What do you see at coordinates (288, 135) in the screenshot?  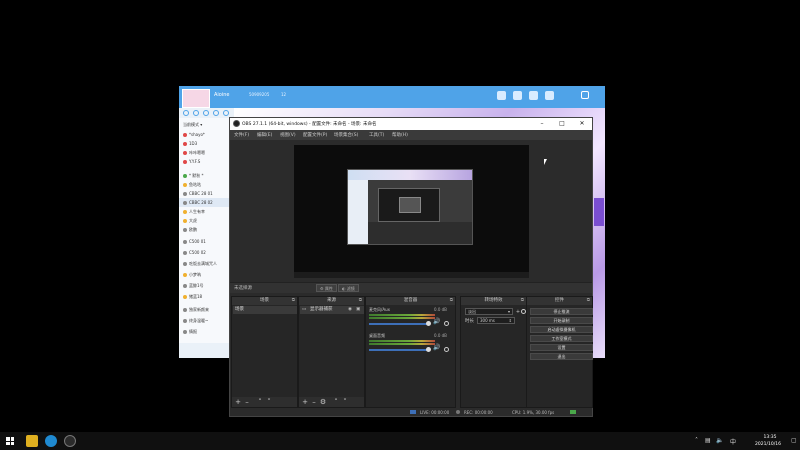 I see `menu-view: 视图(V)` at bounding box center [288, 135].